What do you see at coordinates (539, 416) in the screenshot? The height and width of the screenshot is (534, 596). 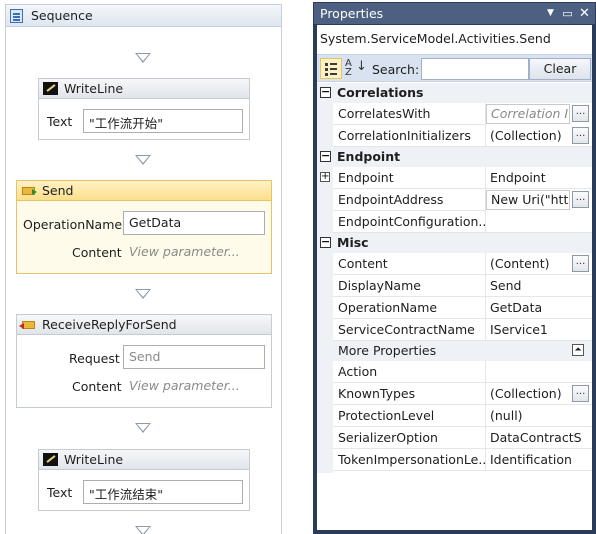 I see `property-value: (null)` at bounding box center [539, 416].